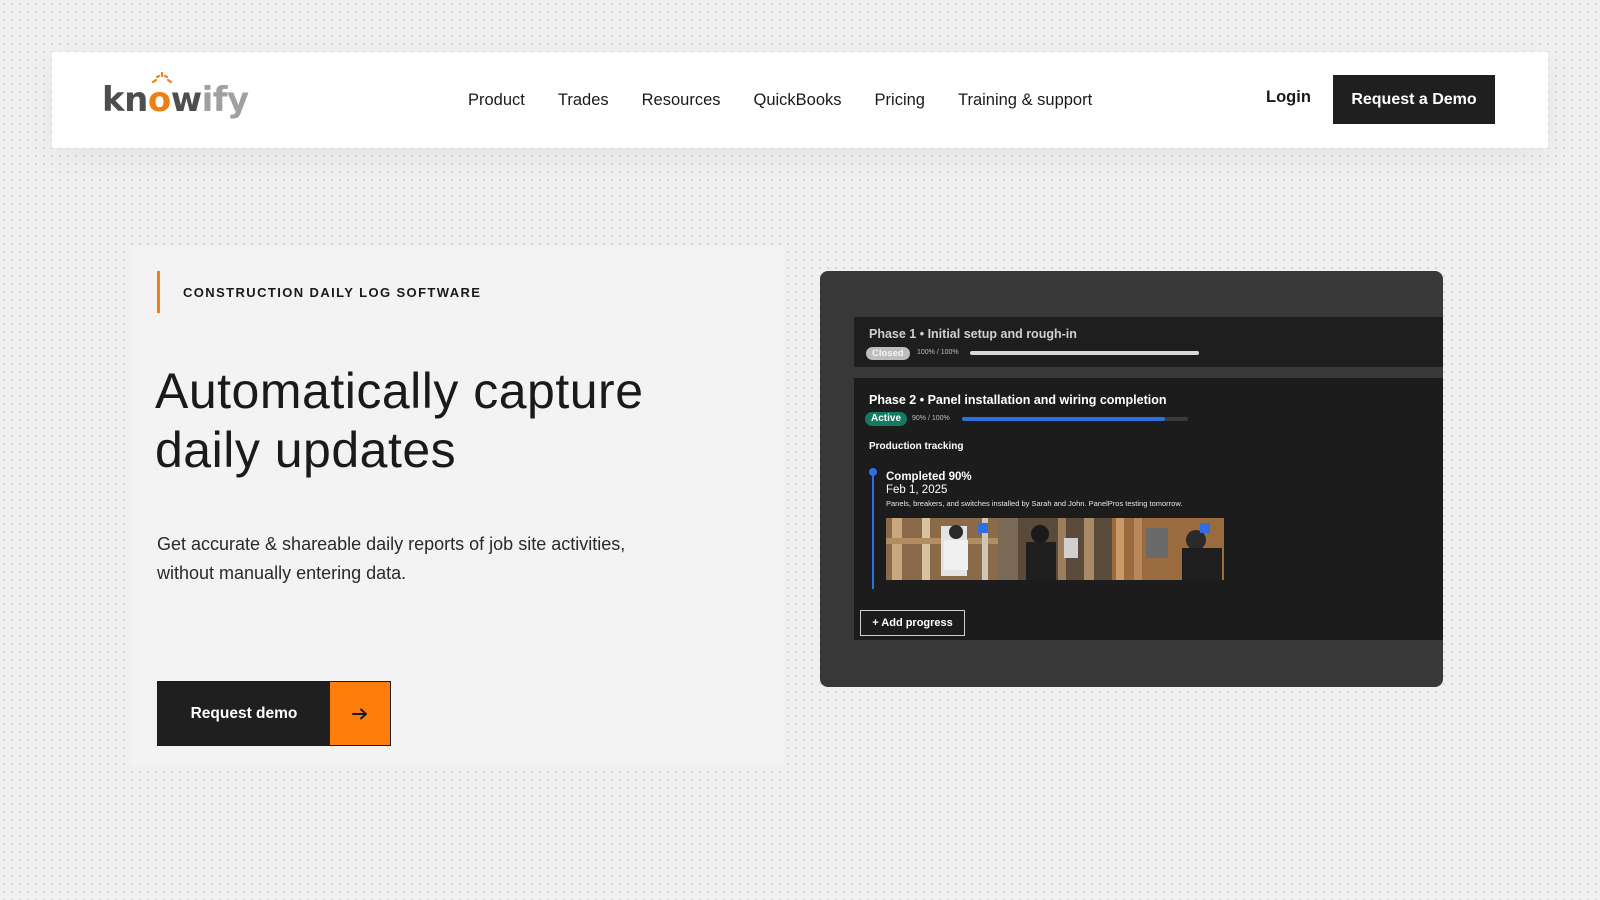 Image resolution: width=1600 pixels, height=900 pixels. What do you see at coordinates (399, 391) in the screenshot?
I see `headline-line-1: Automatically capture` at bounding box center [399, 391].